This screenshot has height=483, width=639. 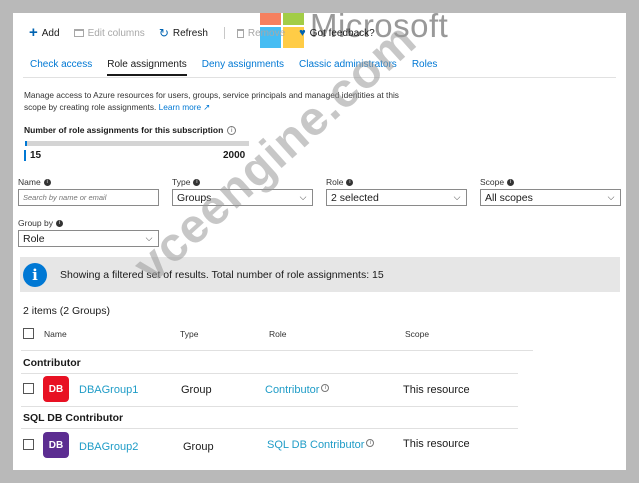 I want to click on role-filter-label: Role i, so click(x=340, y=182).